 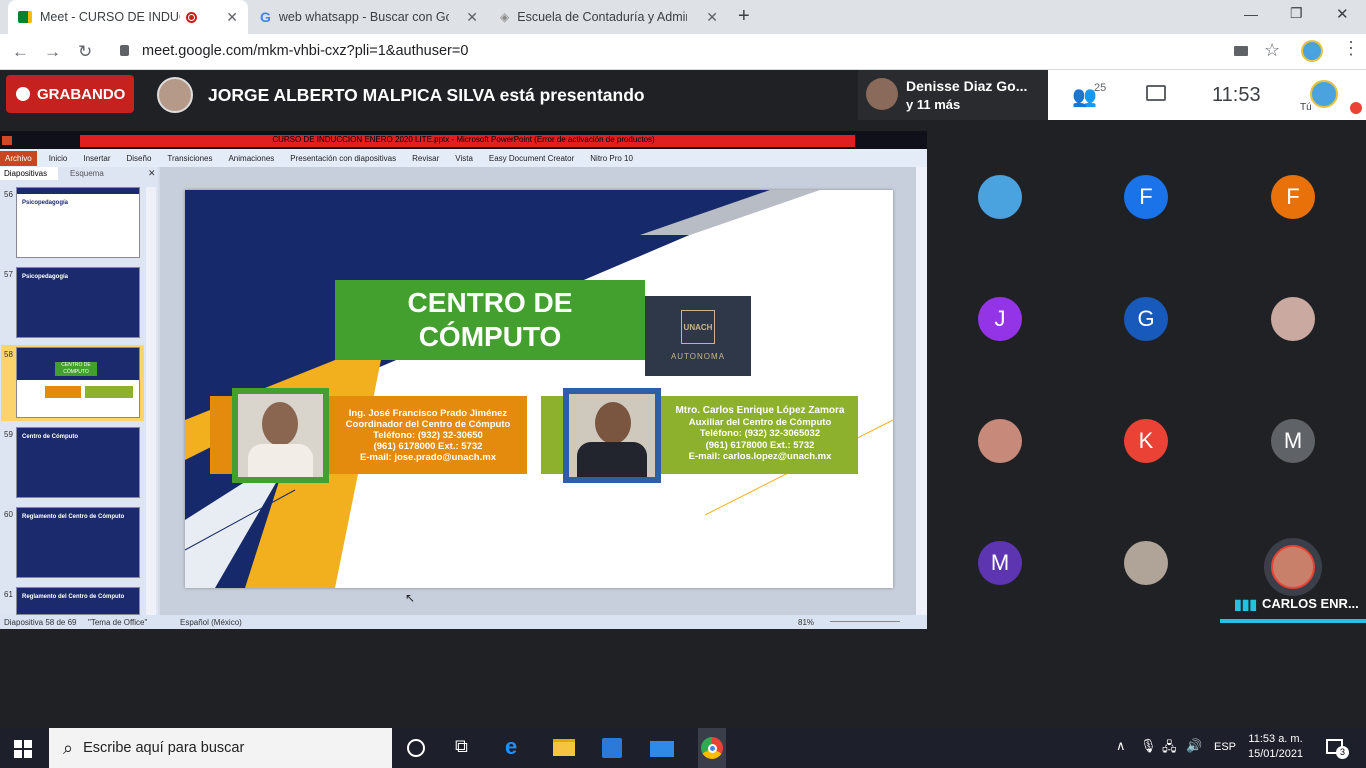 What do you see at coordinates (1251, 14) in the screenshot?
I see `minimize-button: —` at bounding box center [1251, 14].